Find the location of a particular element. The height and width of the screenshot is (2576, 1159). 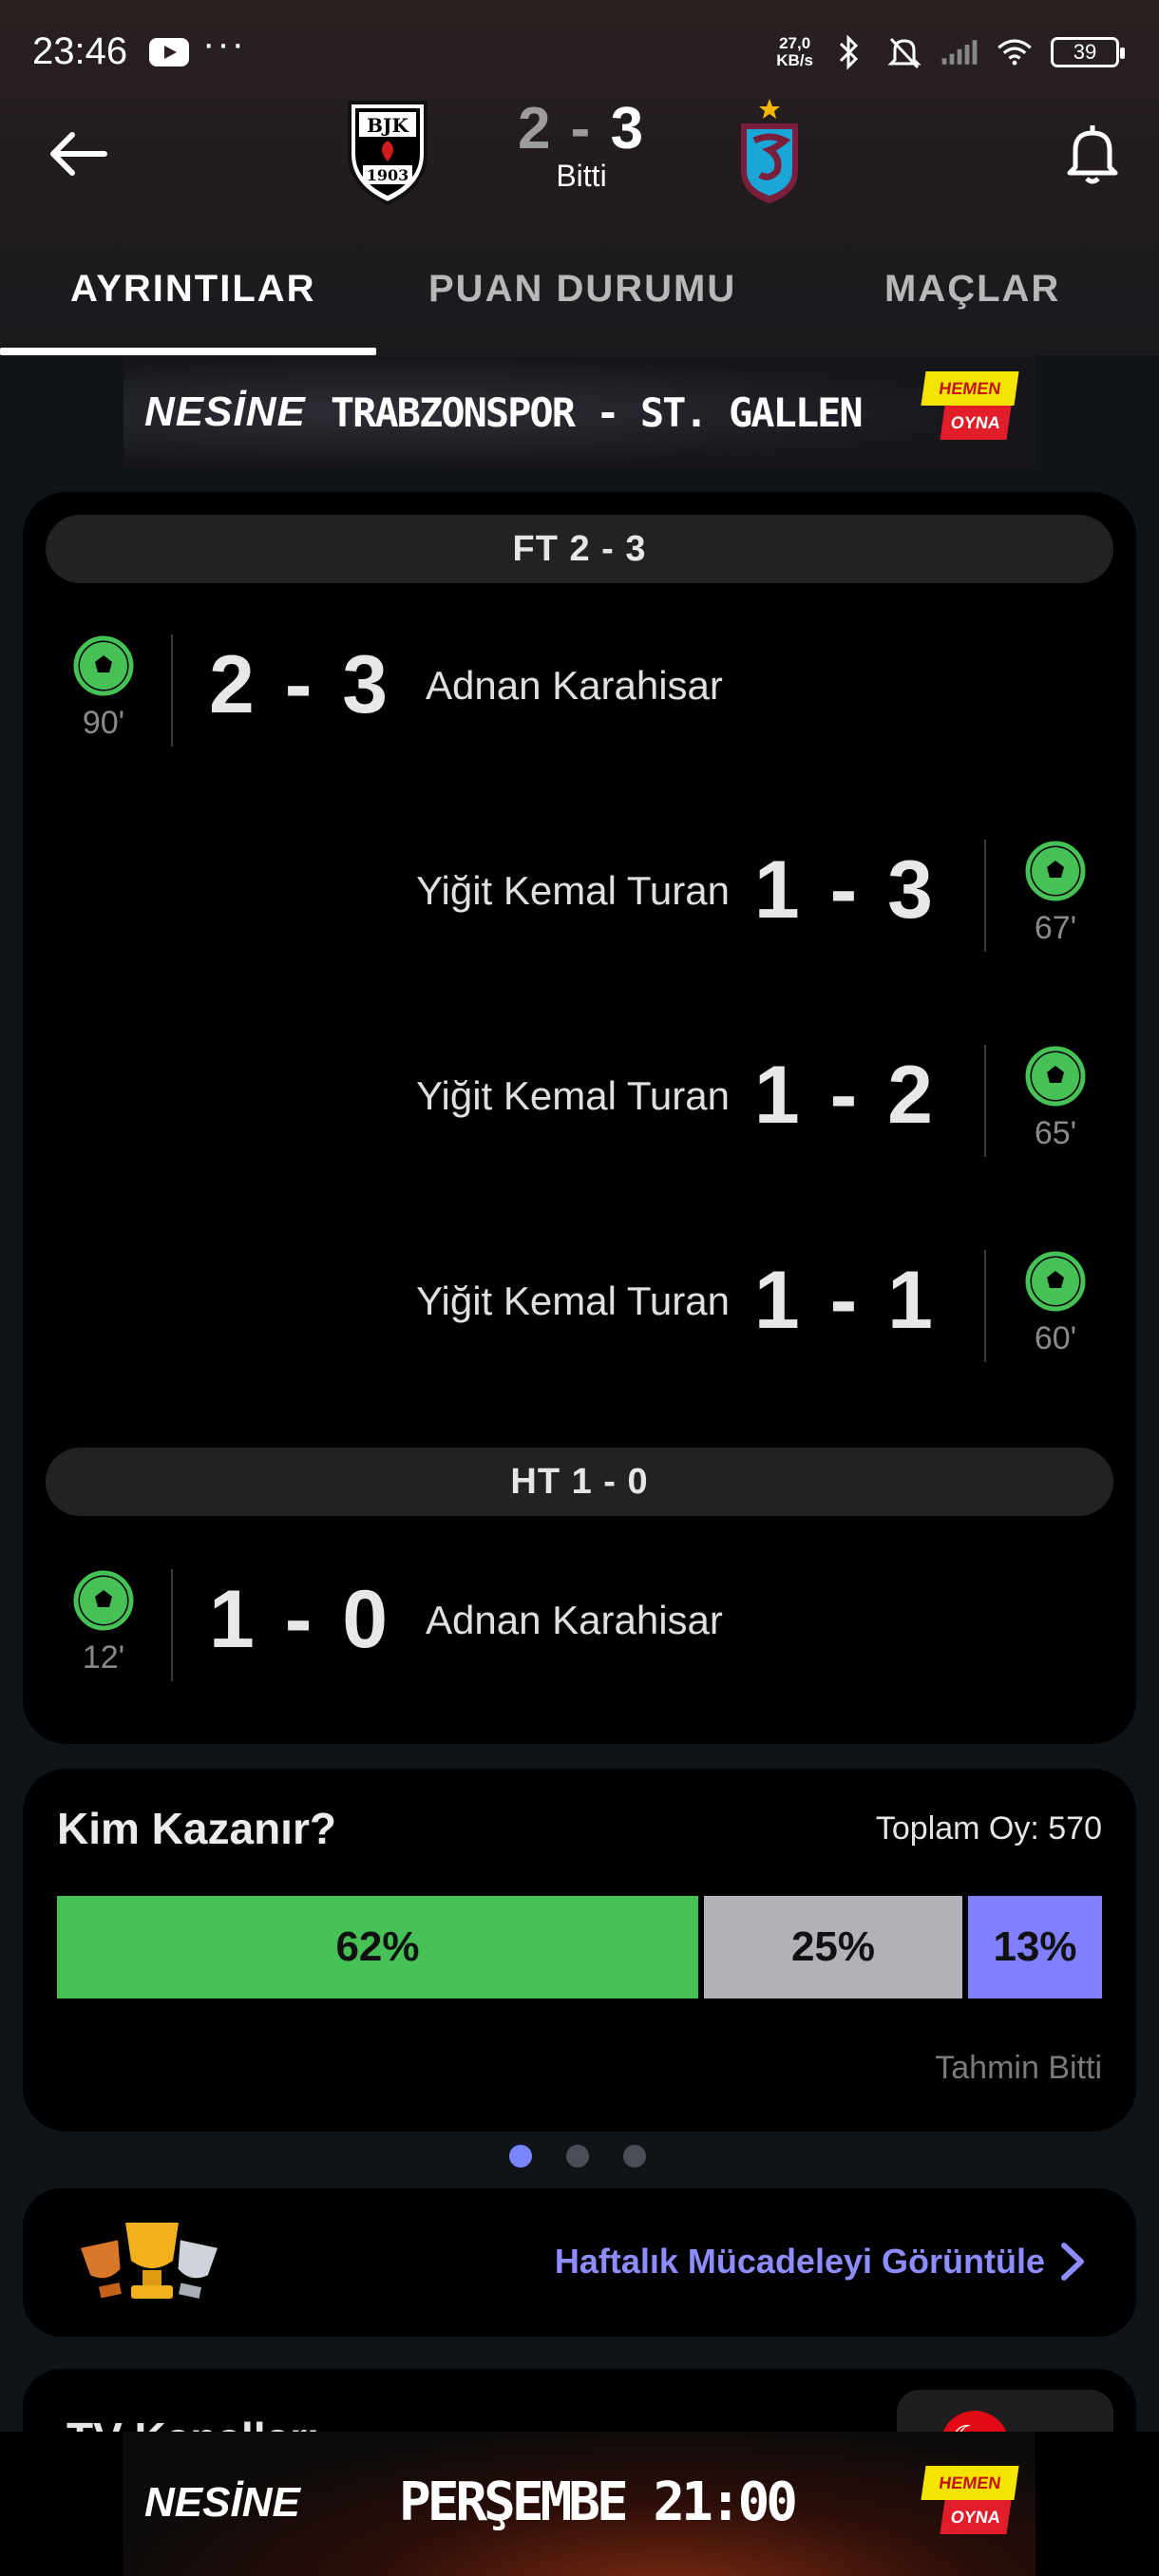

goal-minute: 67' is located at coordinates (1055, 928).